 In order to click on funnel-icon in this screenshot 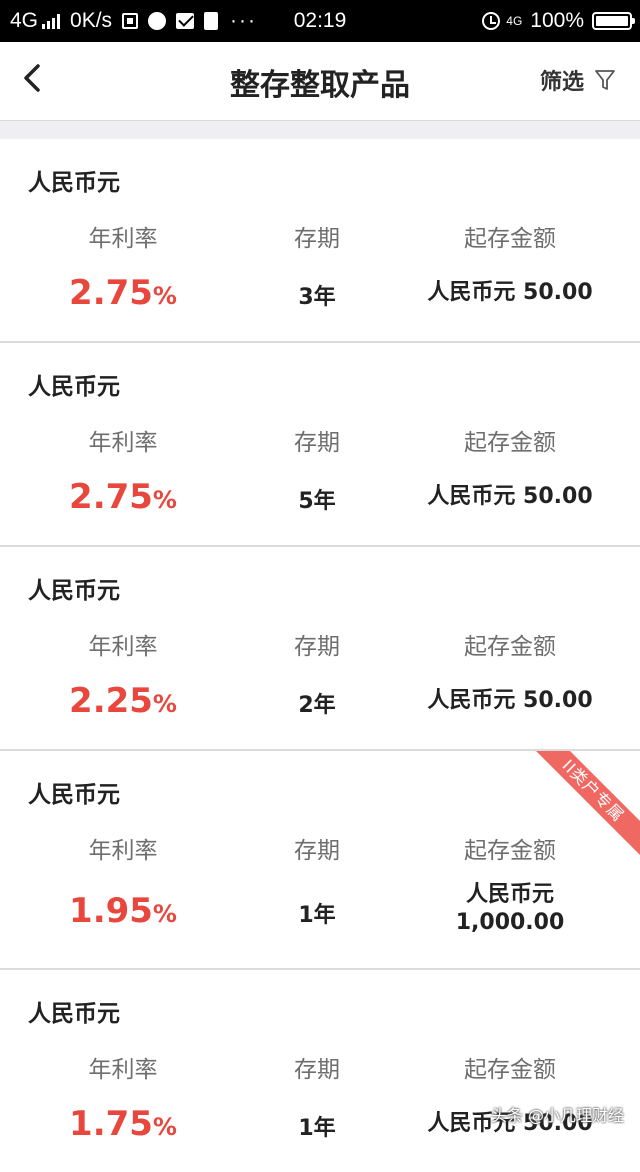, I will do `click(605, 80)`.